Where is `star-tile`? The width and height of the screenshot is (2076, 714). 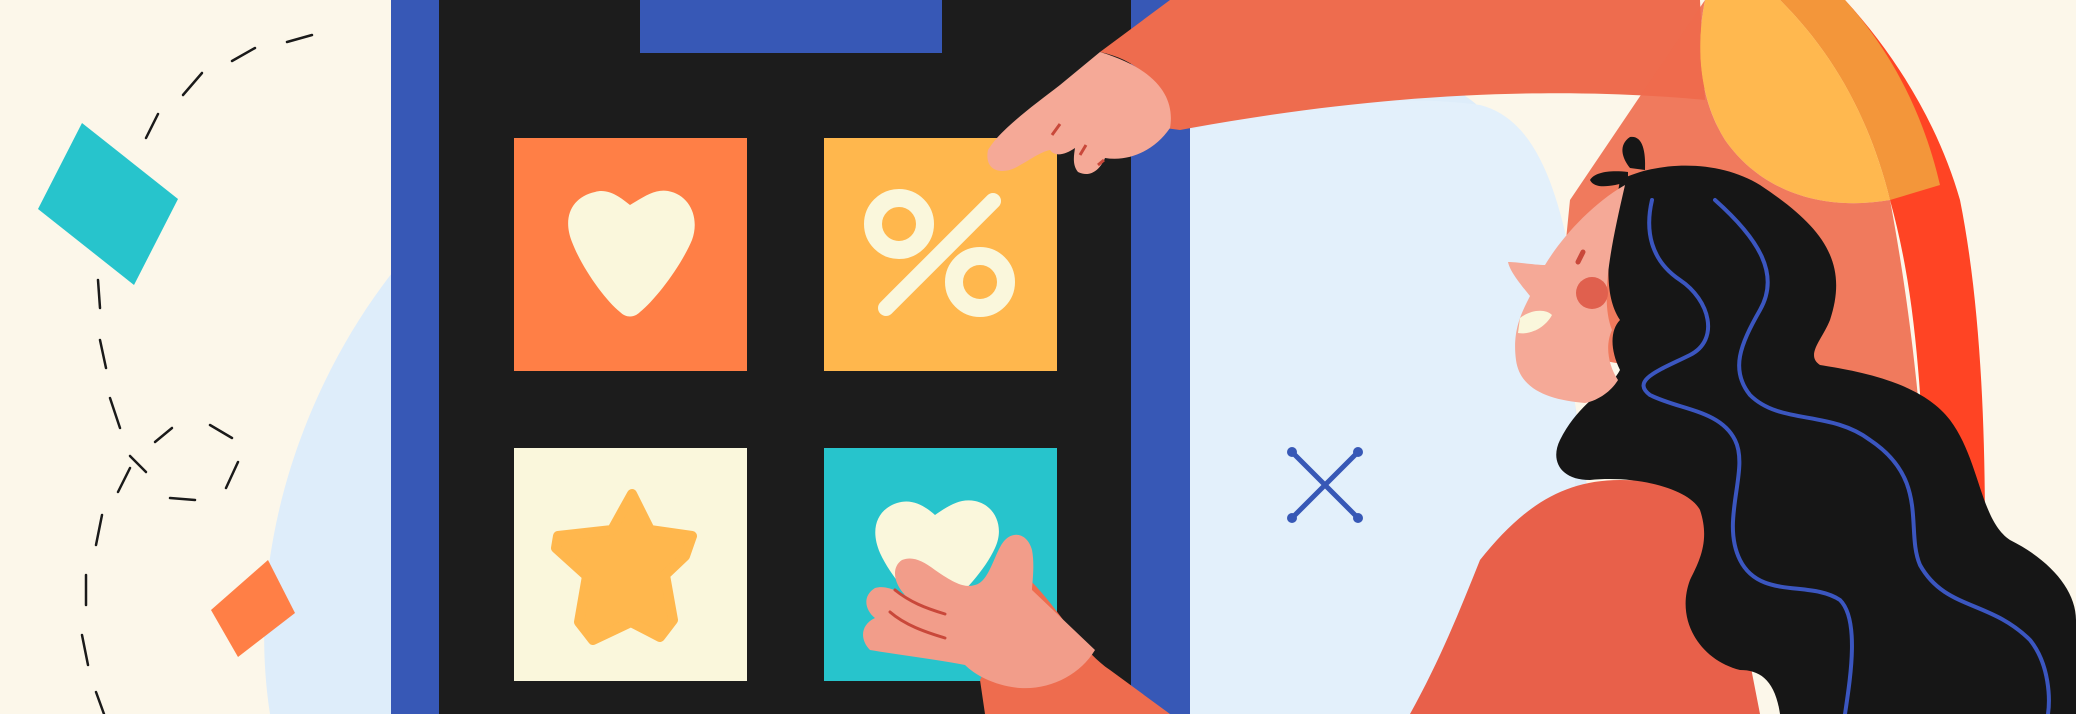
star-tile is located at coordinates (630, 564).